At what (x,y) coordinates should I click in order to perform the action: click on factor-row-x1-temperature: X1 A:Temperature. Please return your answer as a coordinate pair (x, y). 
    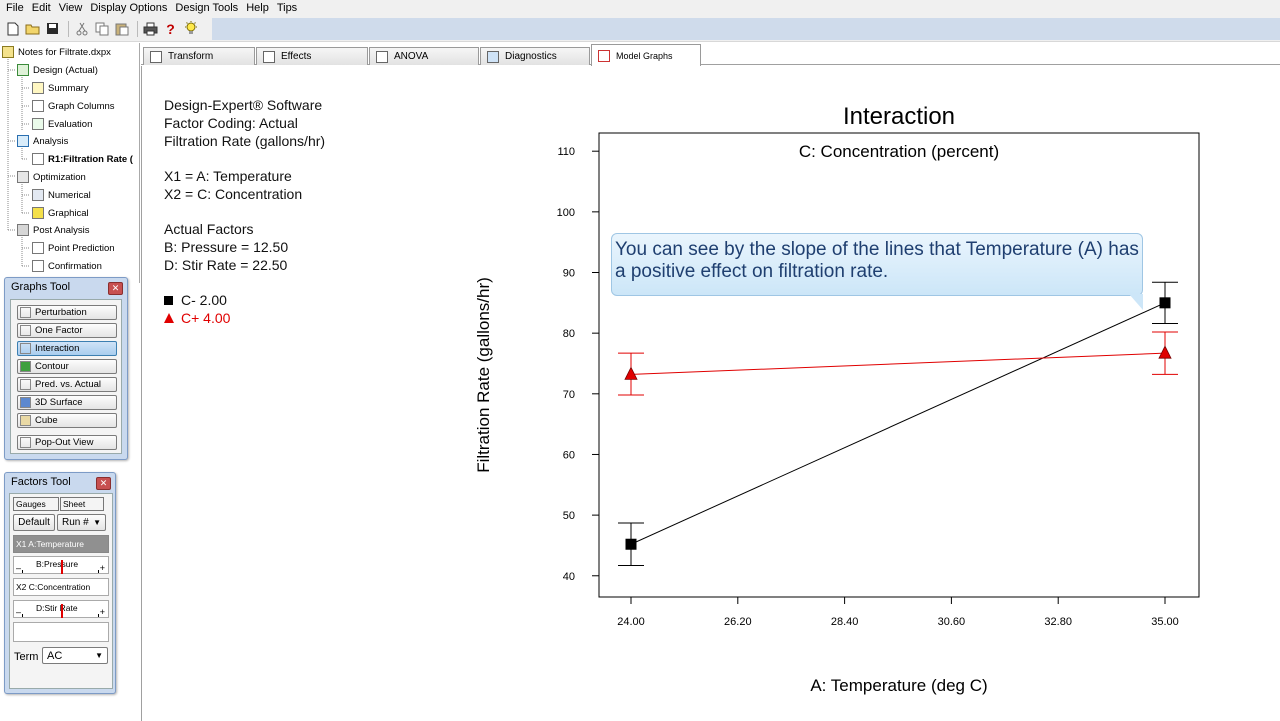
    Looking at the image, I should click on (61, 544).